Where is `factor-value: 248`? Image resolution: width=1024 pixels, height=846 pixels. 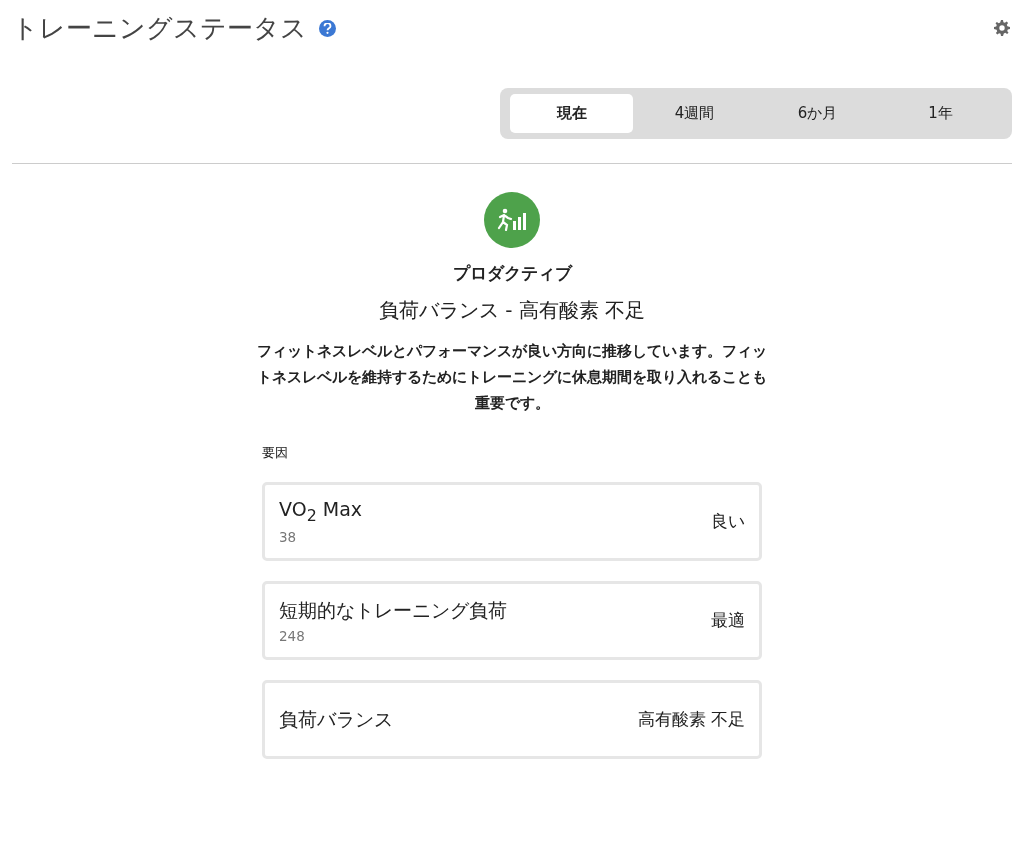 factor-value: 248 is located at coordinates (292, 635).